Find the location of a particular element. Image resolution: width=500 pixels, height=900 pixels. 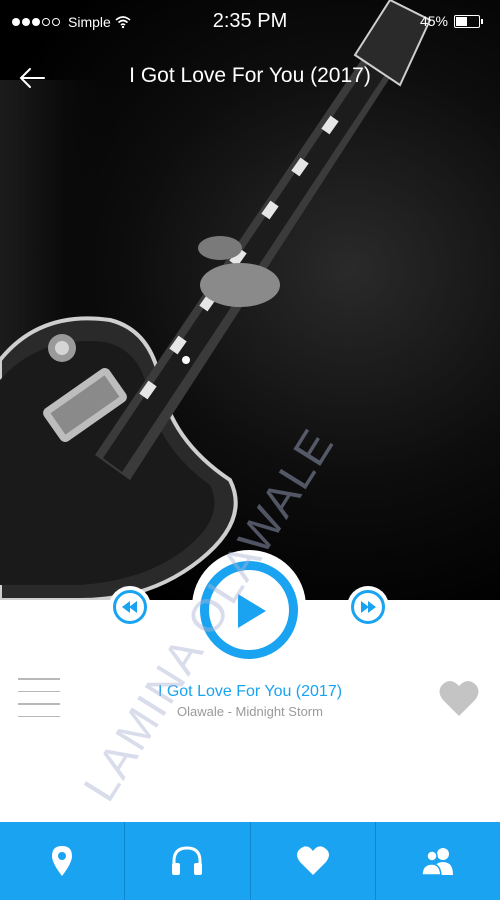

song-title: I Got Love For You (2017) is located at coordinates (250, 691).